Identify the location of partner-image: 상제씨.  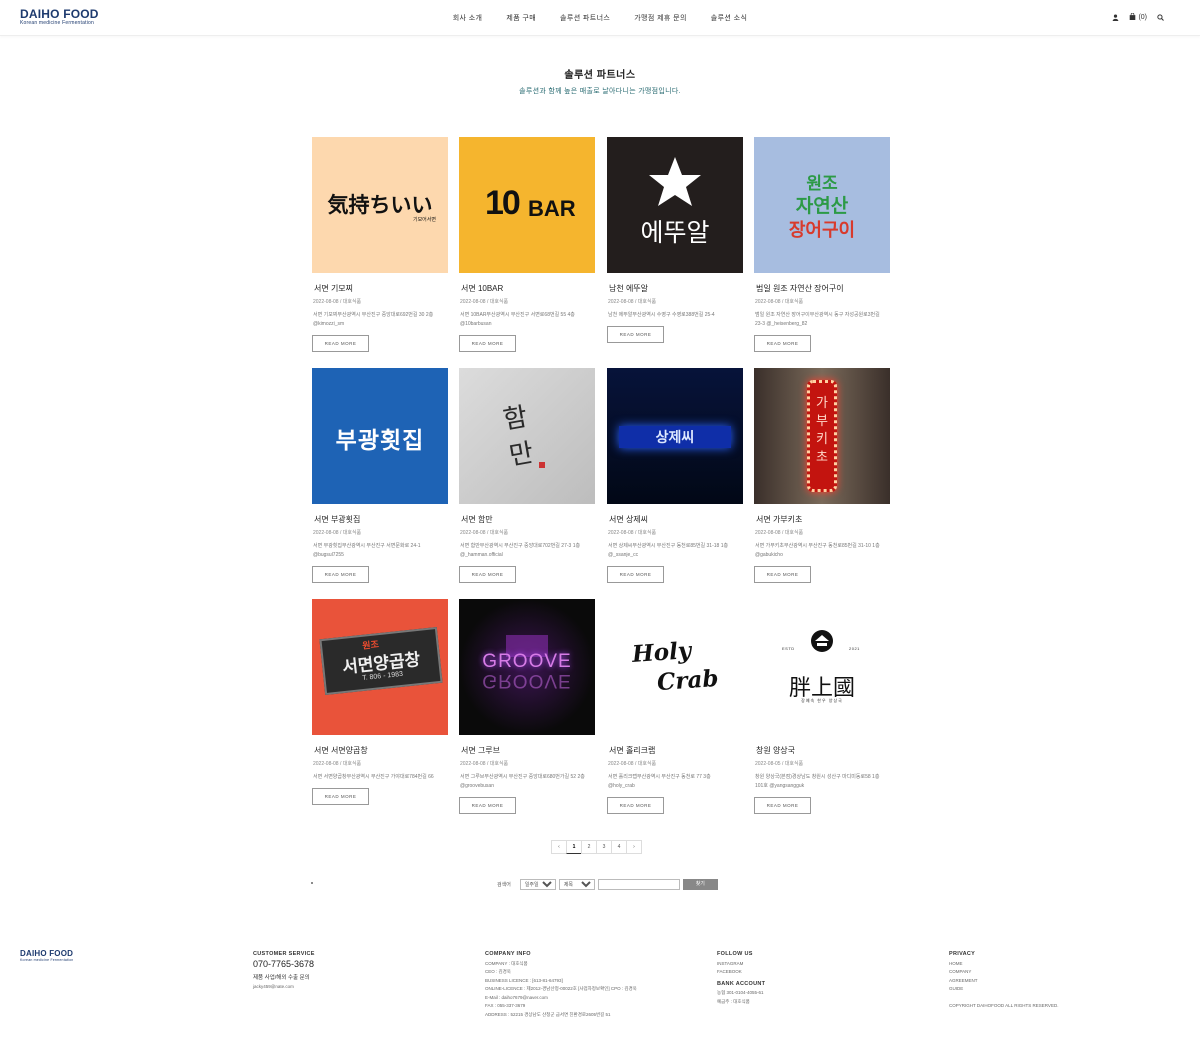
(675, 436).